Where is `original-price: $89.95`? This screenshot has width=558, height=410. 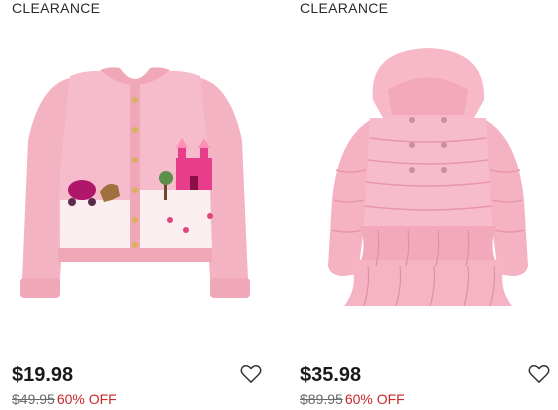 original-price: $89.95 is located at coordinates (321, 399).